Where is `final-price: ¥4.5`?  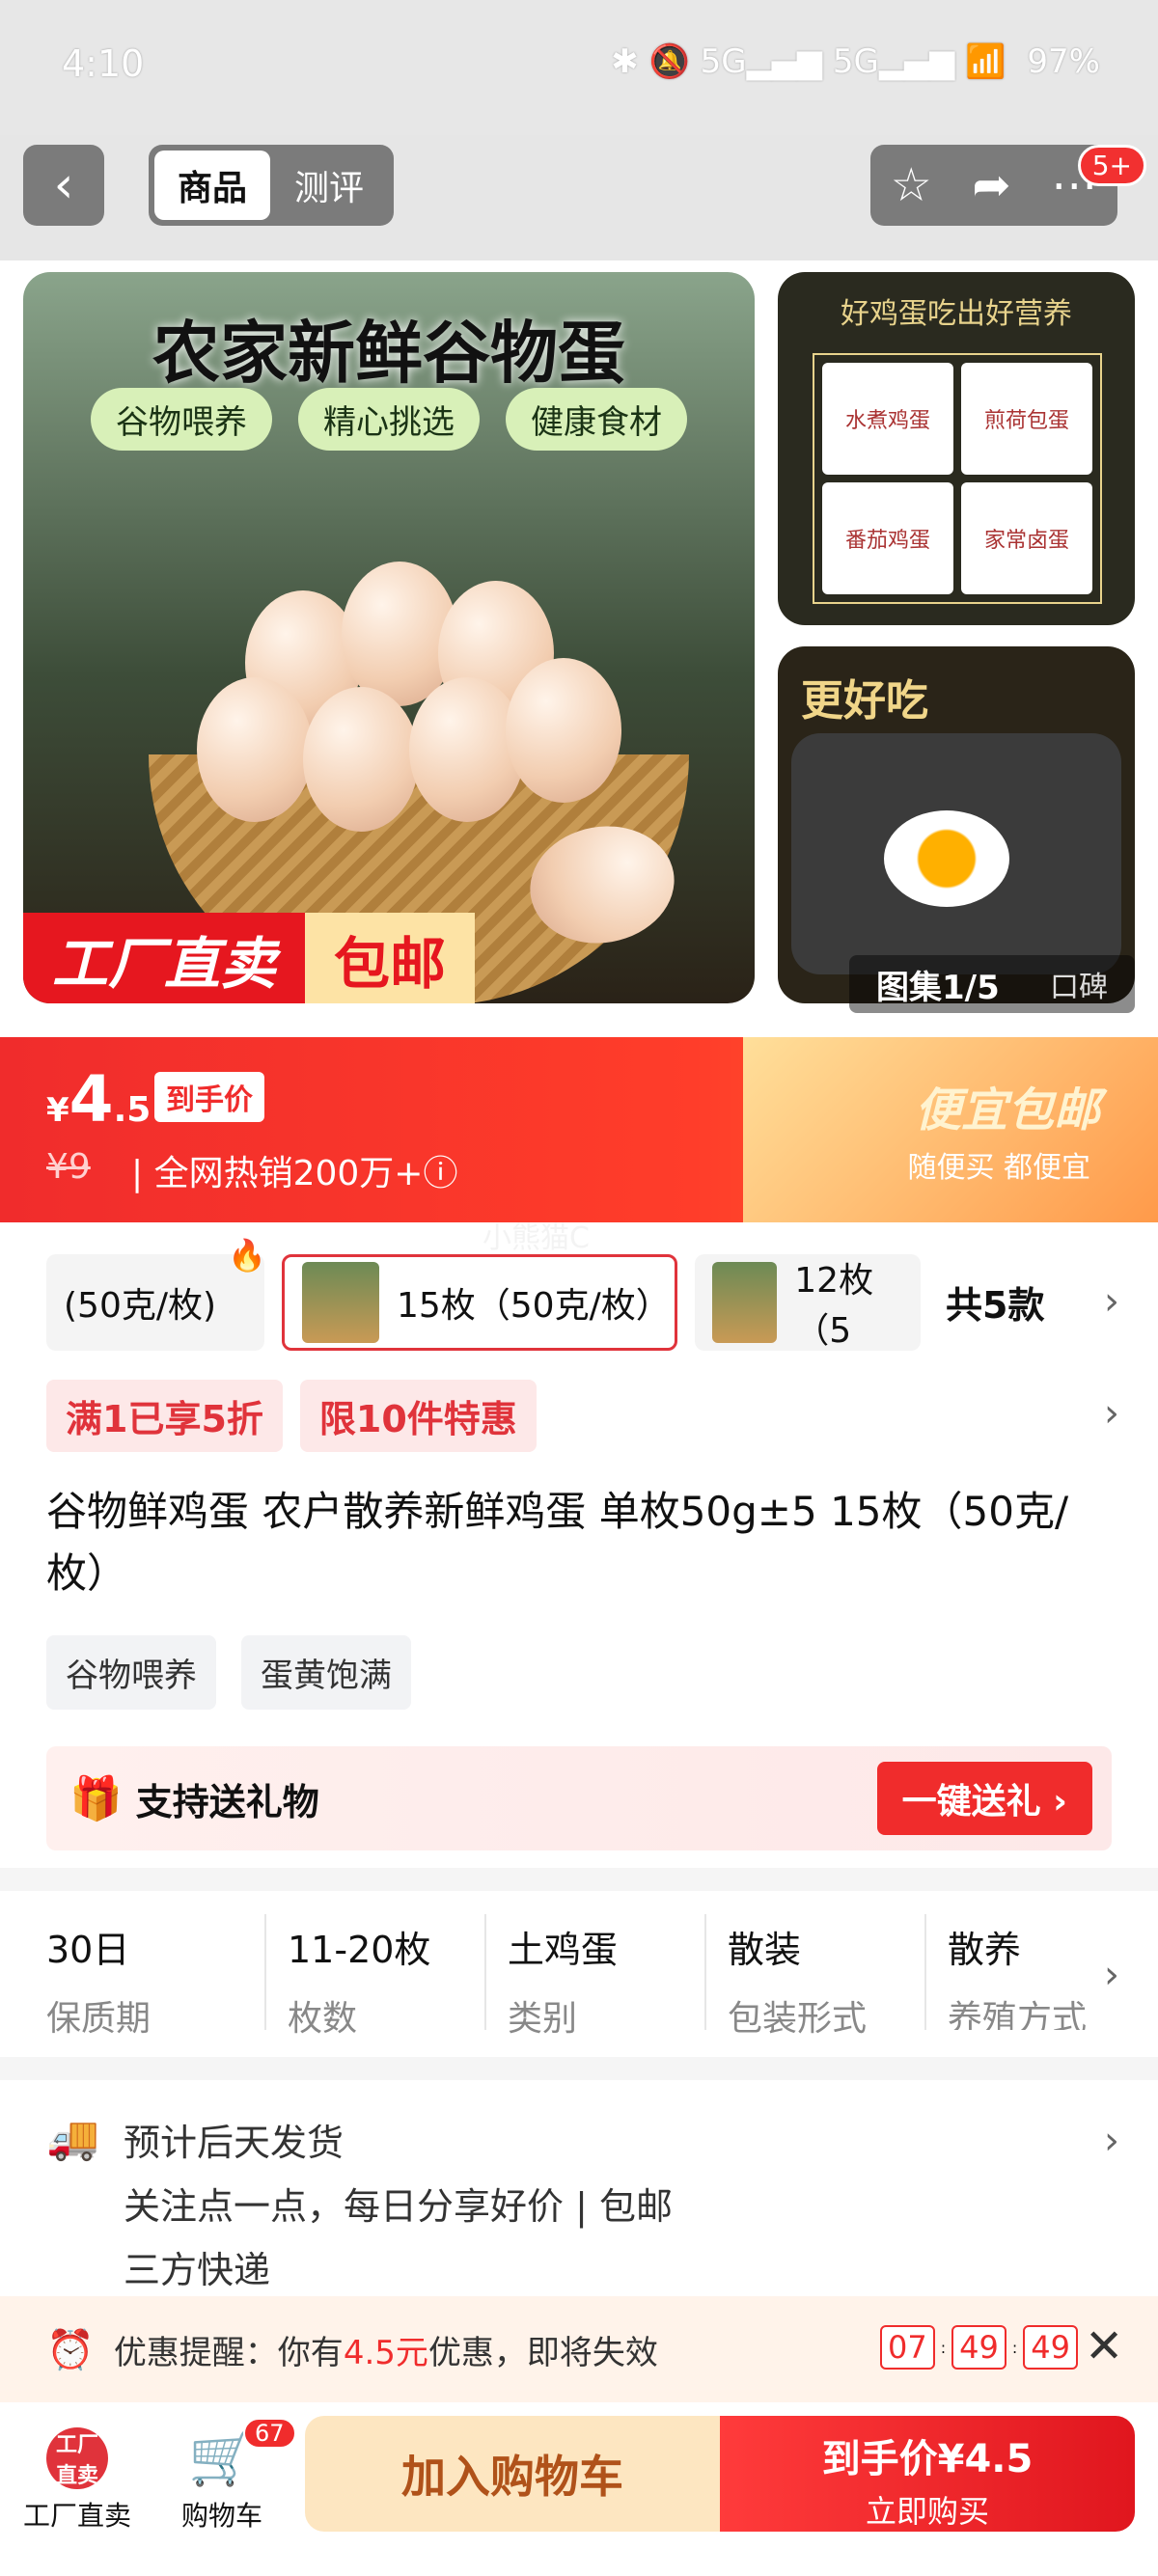 final-price: ¥4.5 is located at coordinates (98, 1100).